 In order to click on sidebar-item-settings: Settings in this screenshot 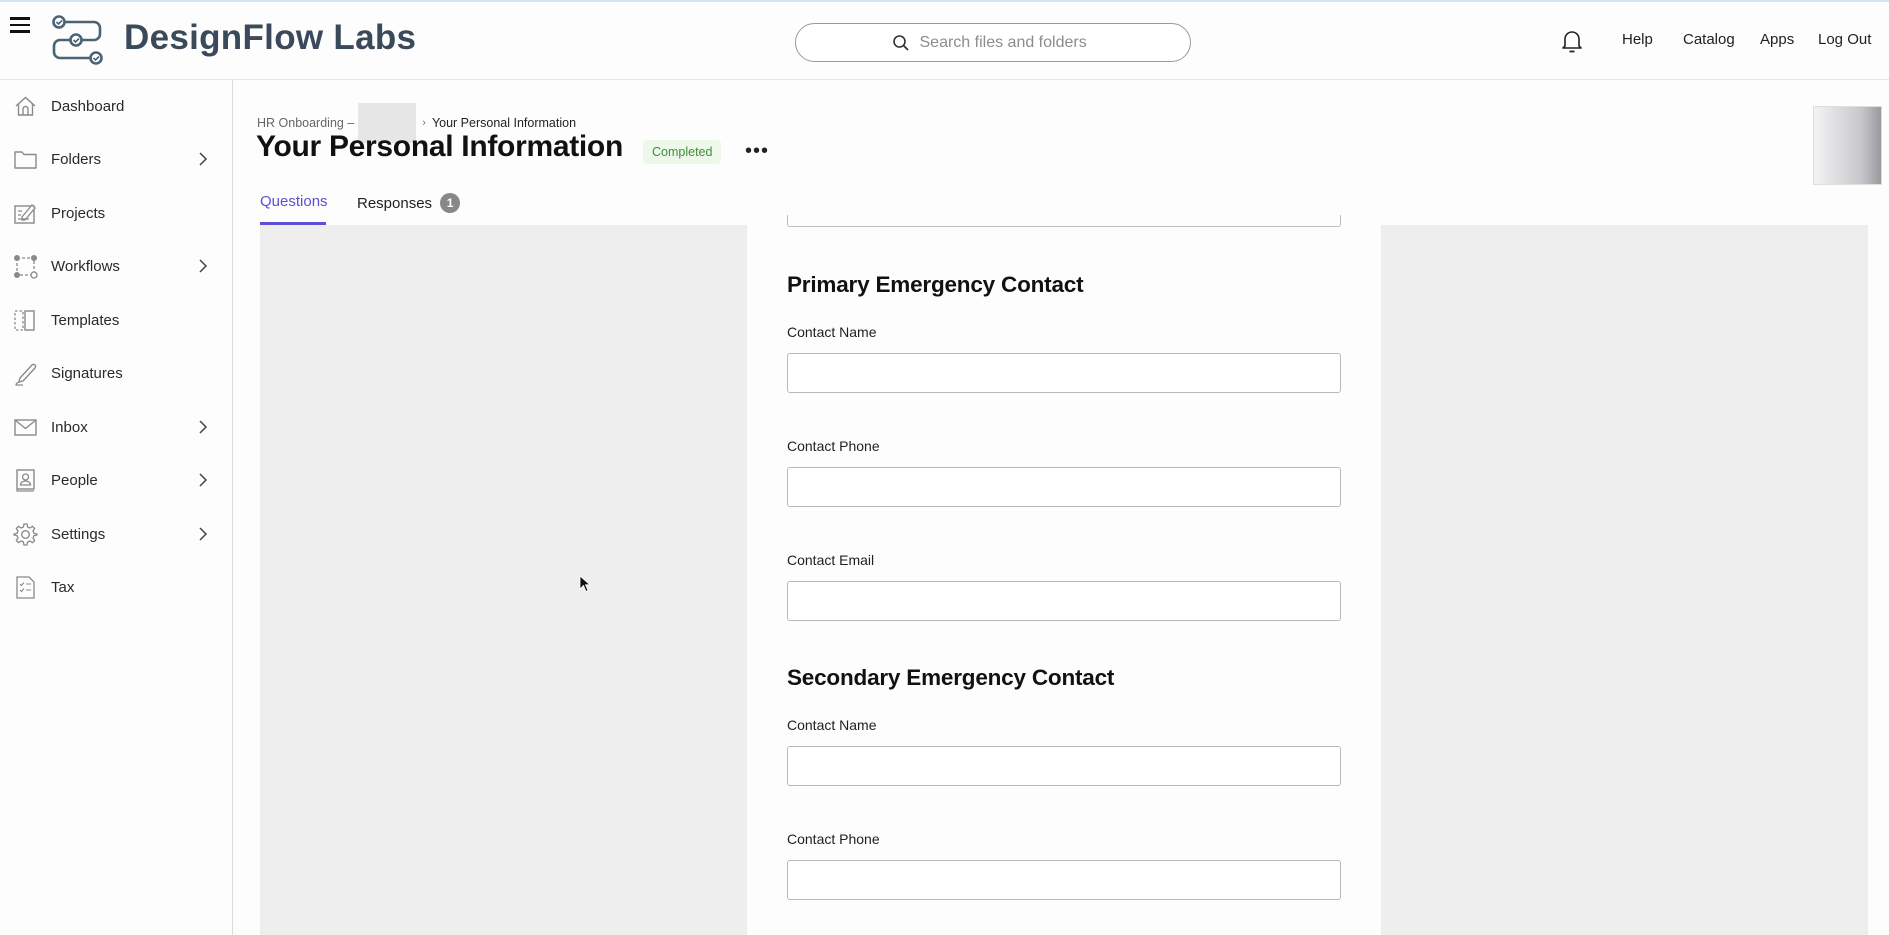, I will do `click(116, 534)`.